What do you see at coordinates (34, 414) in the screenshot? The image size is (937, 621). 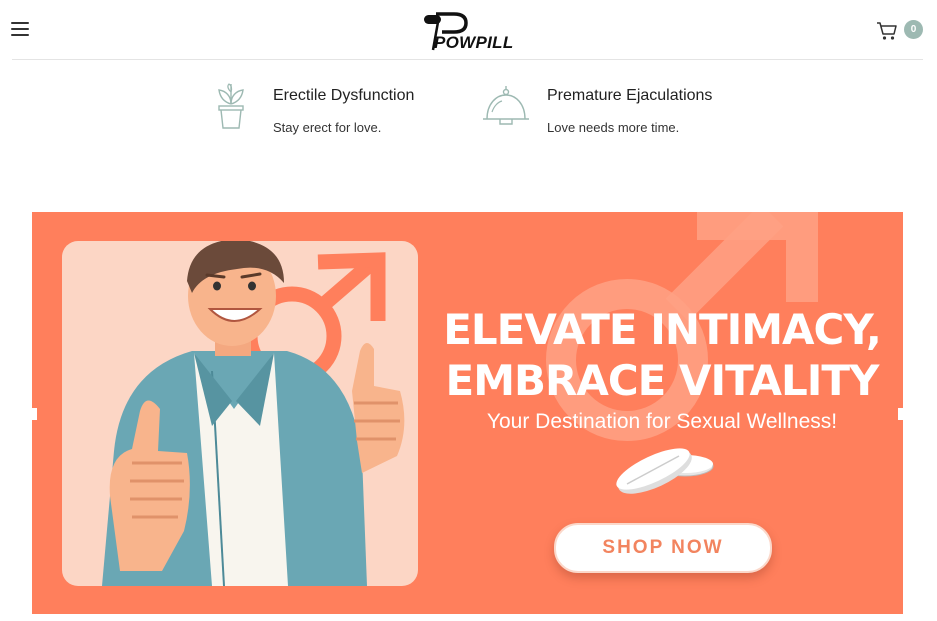 I see `slider-prev-arrow-icon` at bounding box center [34, 414].